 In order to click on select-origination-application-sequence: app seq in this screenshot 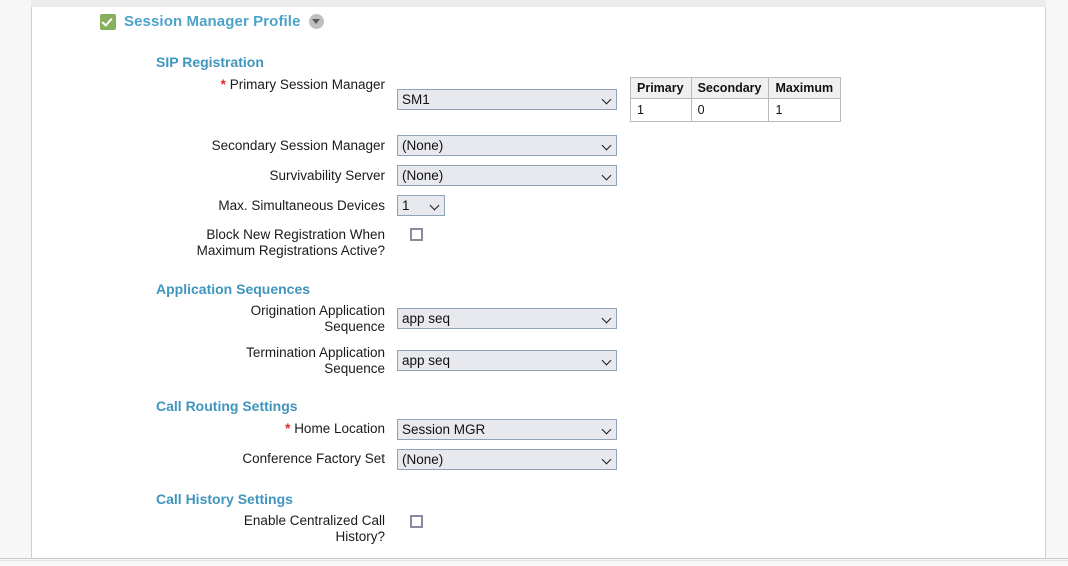, I will do `click(507, 318)`.